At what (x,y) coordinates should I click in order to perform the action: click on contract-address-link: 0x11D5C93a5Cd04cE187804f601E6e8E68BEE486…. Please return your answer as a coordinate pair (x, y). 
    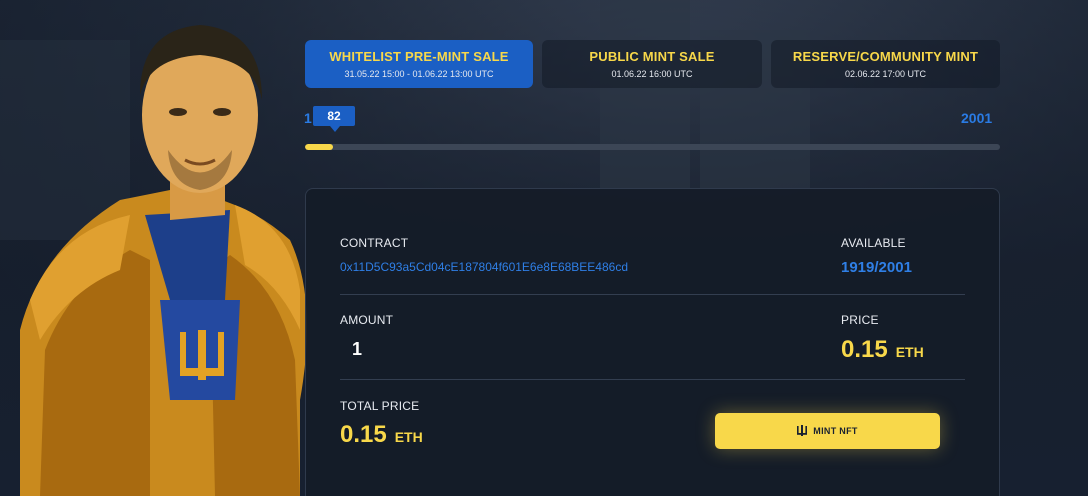
    Looking at the image, I should click on (484, 267).